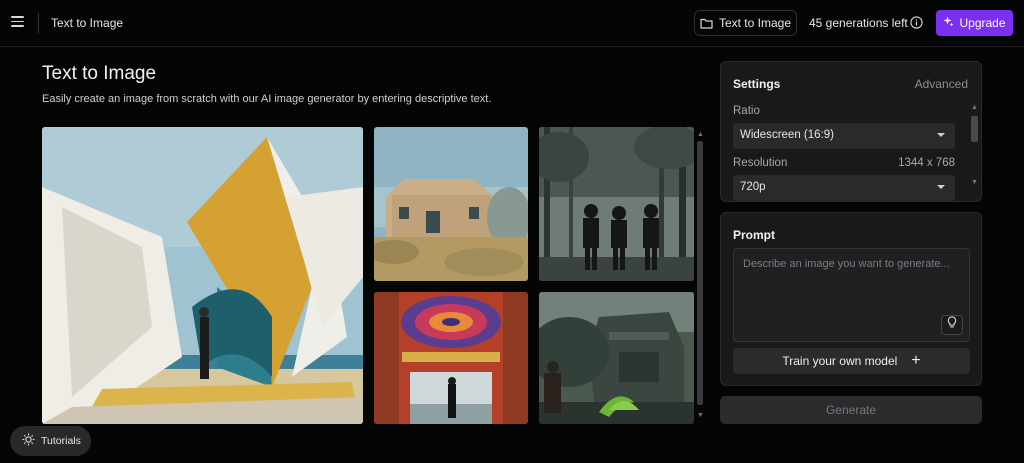 This screenshot has height=463, width=1024. Describe the element at coordinates (926, 163) in the screenshot. I see `resolution-dimensions: 1344 x 768` at that location.